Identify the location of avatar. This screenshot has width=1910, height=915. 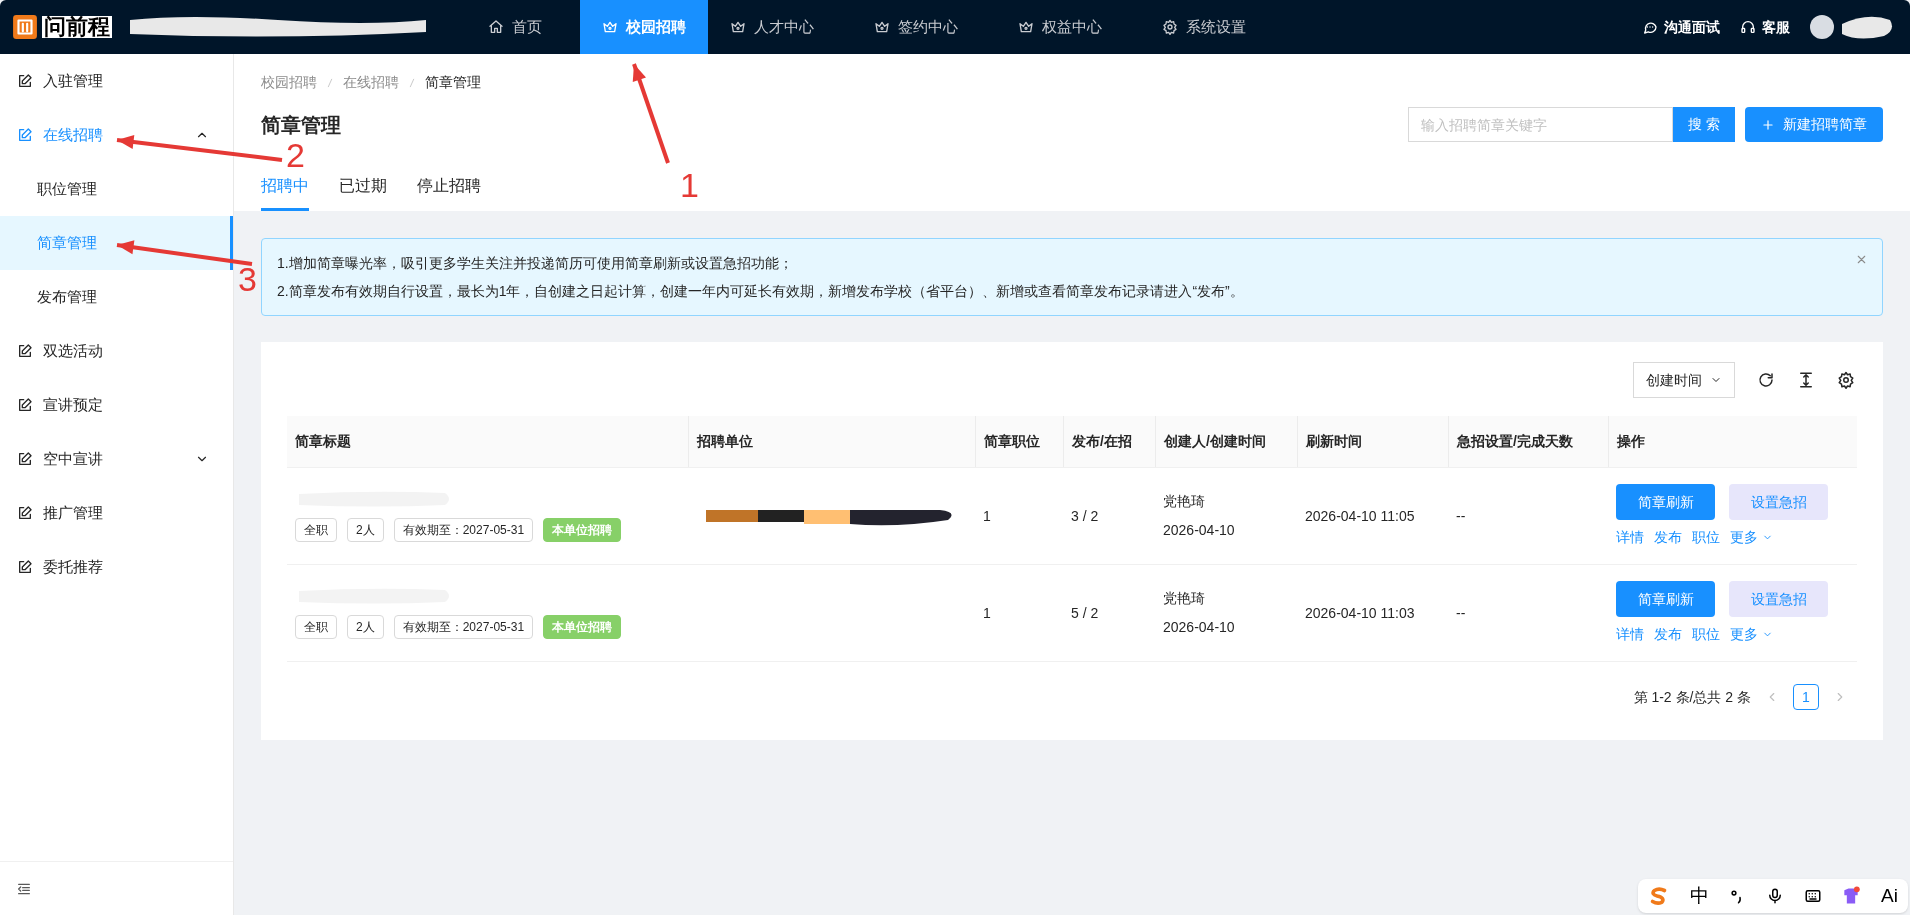
(1822, 27).